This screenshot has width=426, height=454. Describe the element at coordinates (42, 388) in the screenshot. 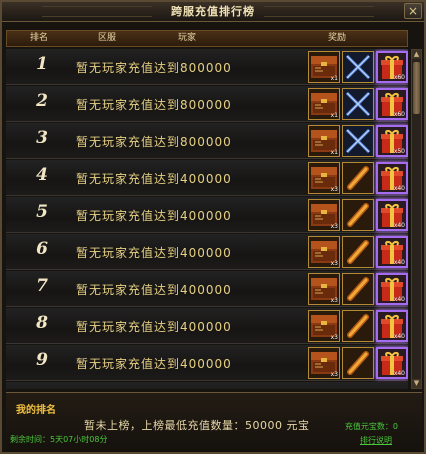

I see `rank-number: 10` at that location.